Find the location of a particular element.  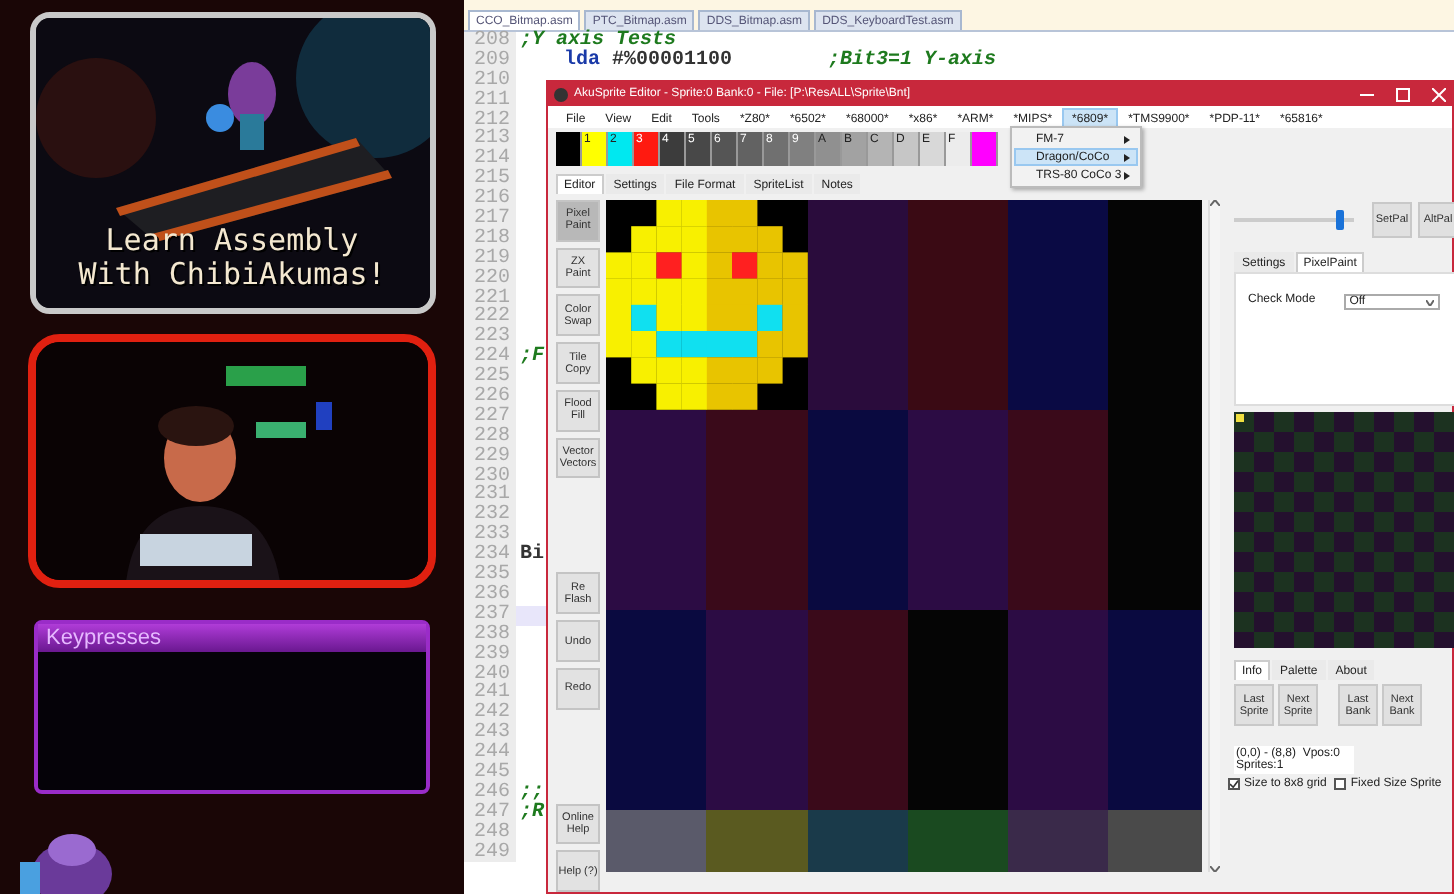

slider-thumb is located at coordinates (1339, 220).